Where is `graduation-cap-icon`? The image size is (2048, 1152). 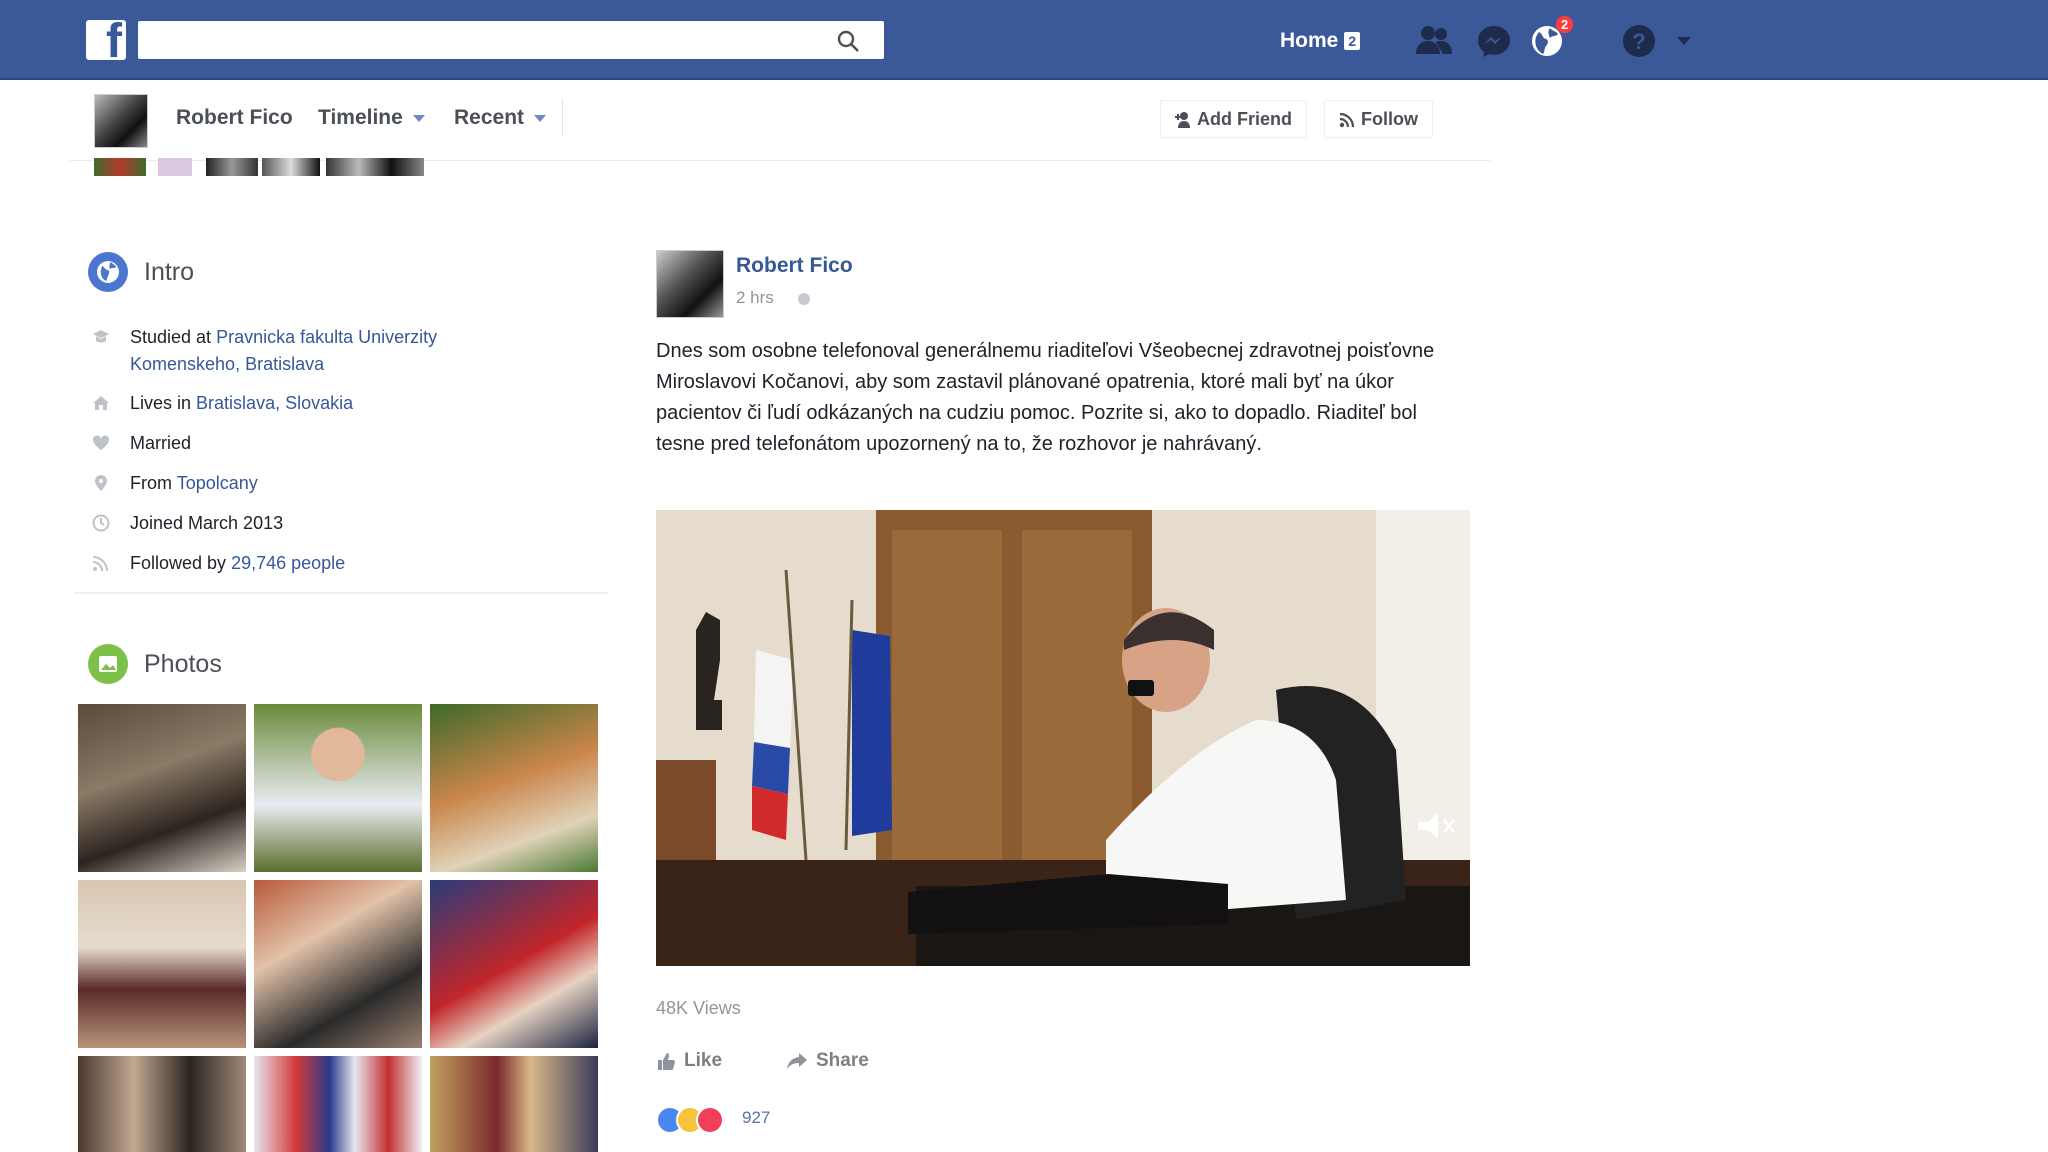 graduation-cap-icon is located at coordinates (101, 336).